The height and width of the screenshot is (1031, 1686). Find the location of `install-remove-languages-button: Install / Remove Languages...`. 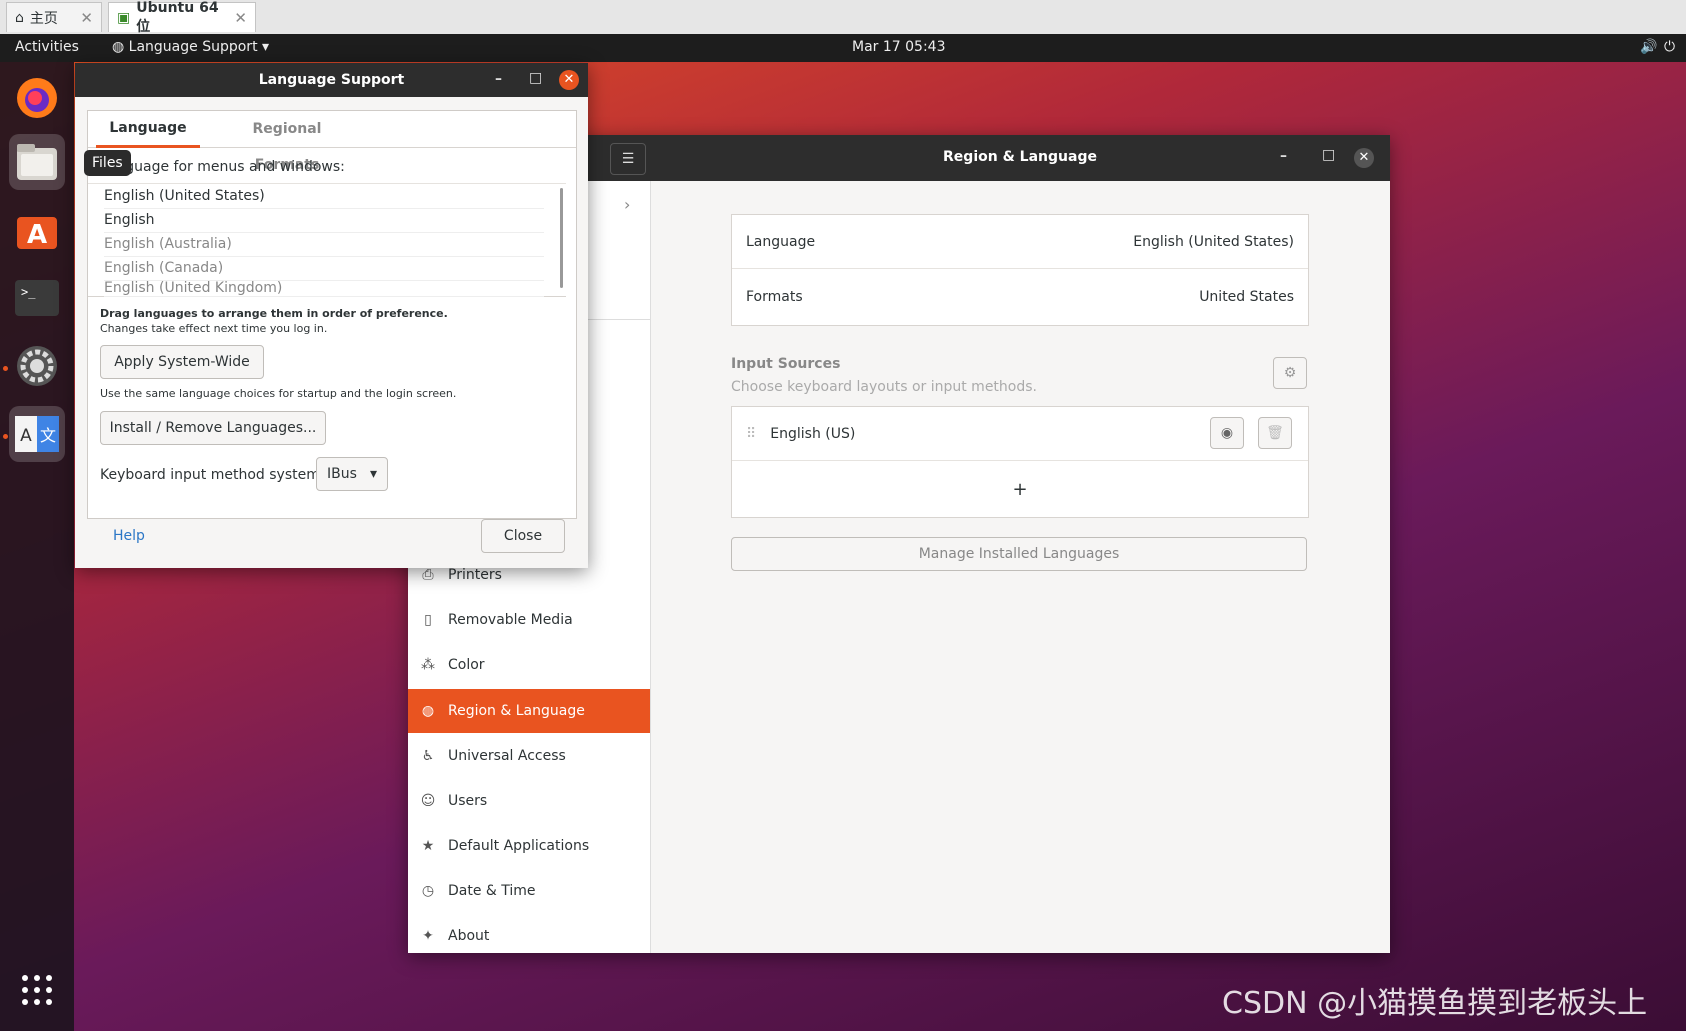

install-remove-languages-button: Install / Remove Languages... is located at coordinates (213, 428).